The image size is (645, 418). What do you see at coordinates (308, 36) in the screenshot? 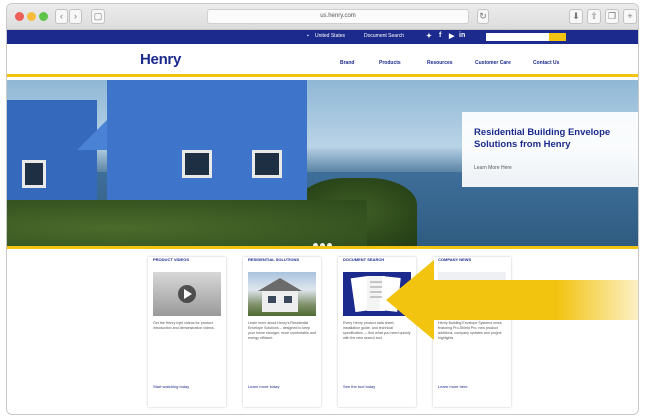
I see `flag-icon: ▪` at bounding box center [308, 36].